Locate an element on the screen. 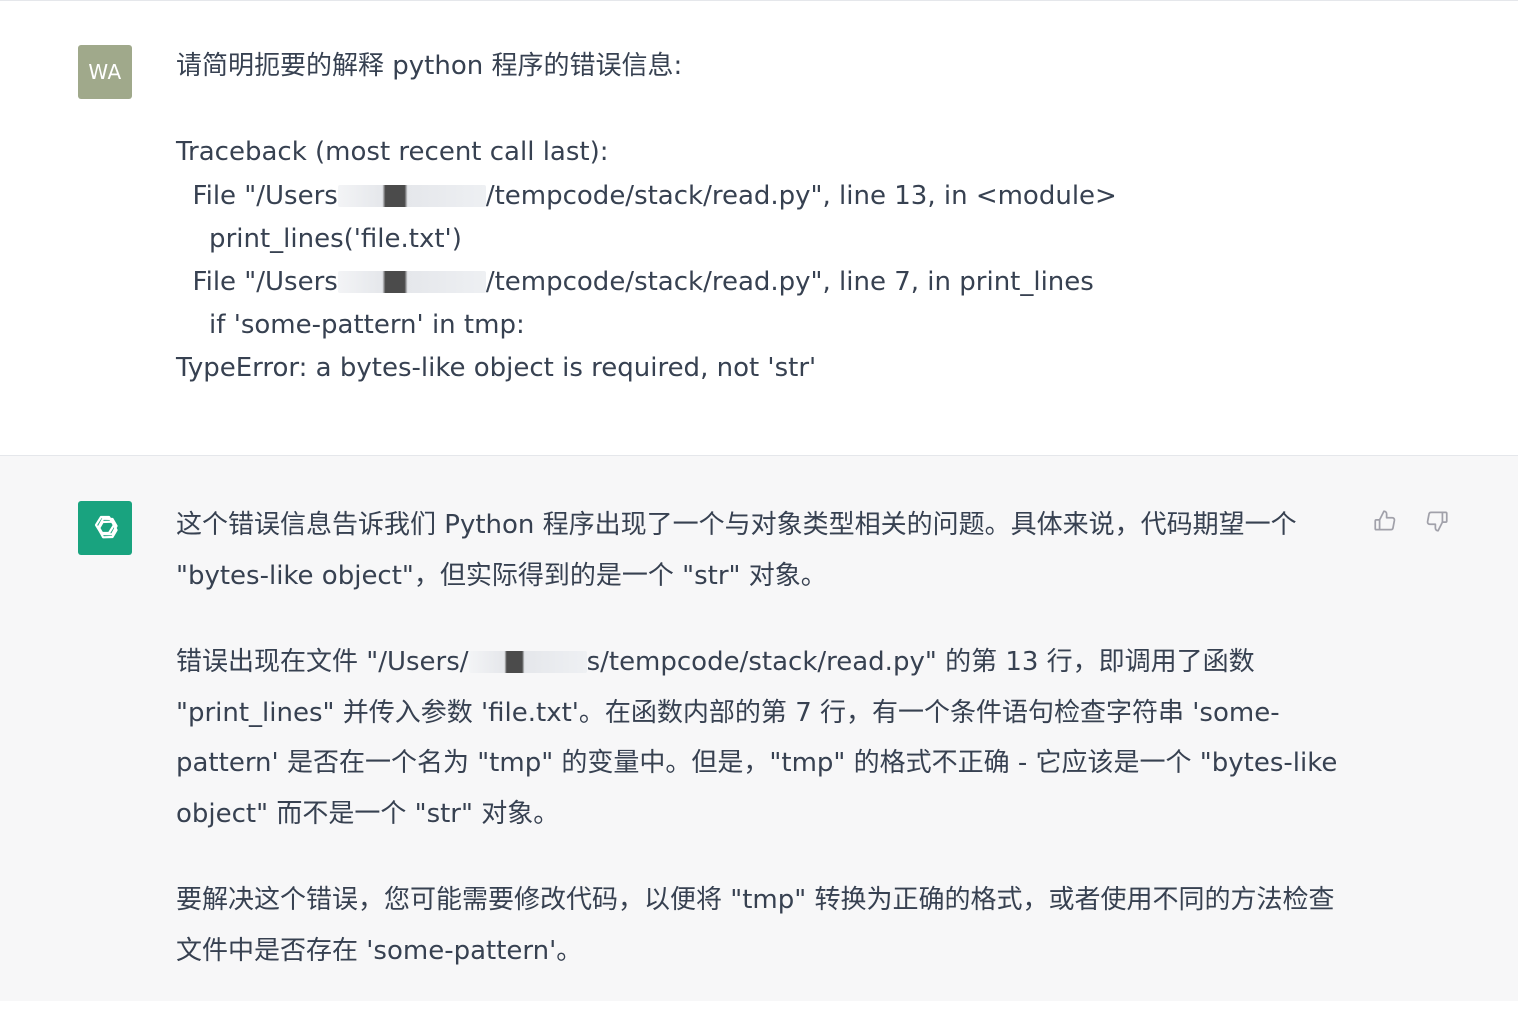 Image resolution: width=1518 pixels, height=1012 pixels. traceback-line: Traceback (most recent call last): is located at coordinates (392, 152).